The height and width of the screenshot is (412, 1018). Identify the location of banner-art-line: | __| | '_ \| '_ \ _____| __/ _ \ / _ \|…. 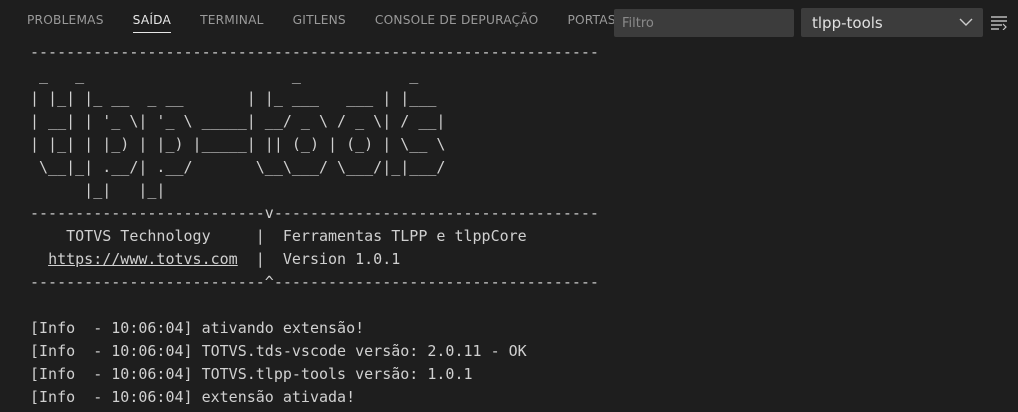
(238, 121).